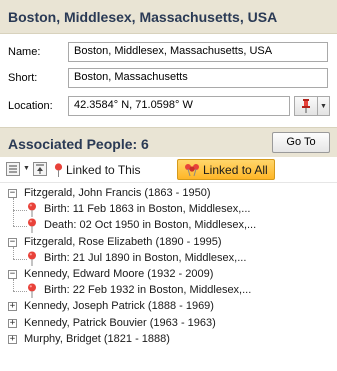 The image size is (337, 371). Describe the element at coordinates (119, 274) in the screenshot. I see `person-name: Kennedy, Edward Moore (1932 - 2009)` at that location.